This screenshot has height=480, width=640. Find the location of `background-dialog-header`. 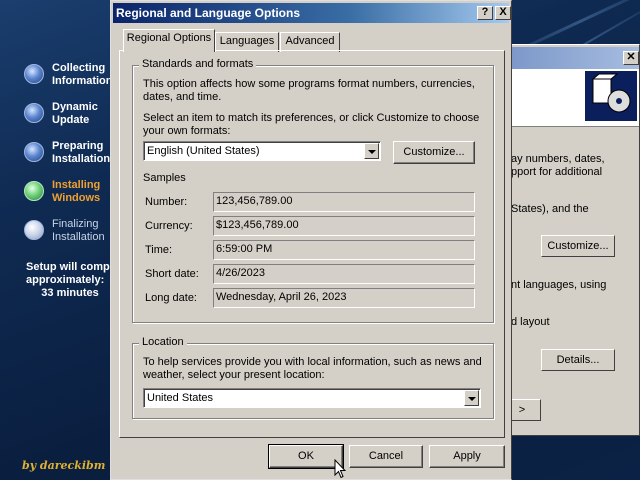

background-dialog-header is located at coordinates (571, 98).